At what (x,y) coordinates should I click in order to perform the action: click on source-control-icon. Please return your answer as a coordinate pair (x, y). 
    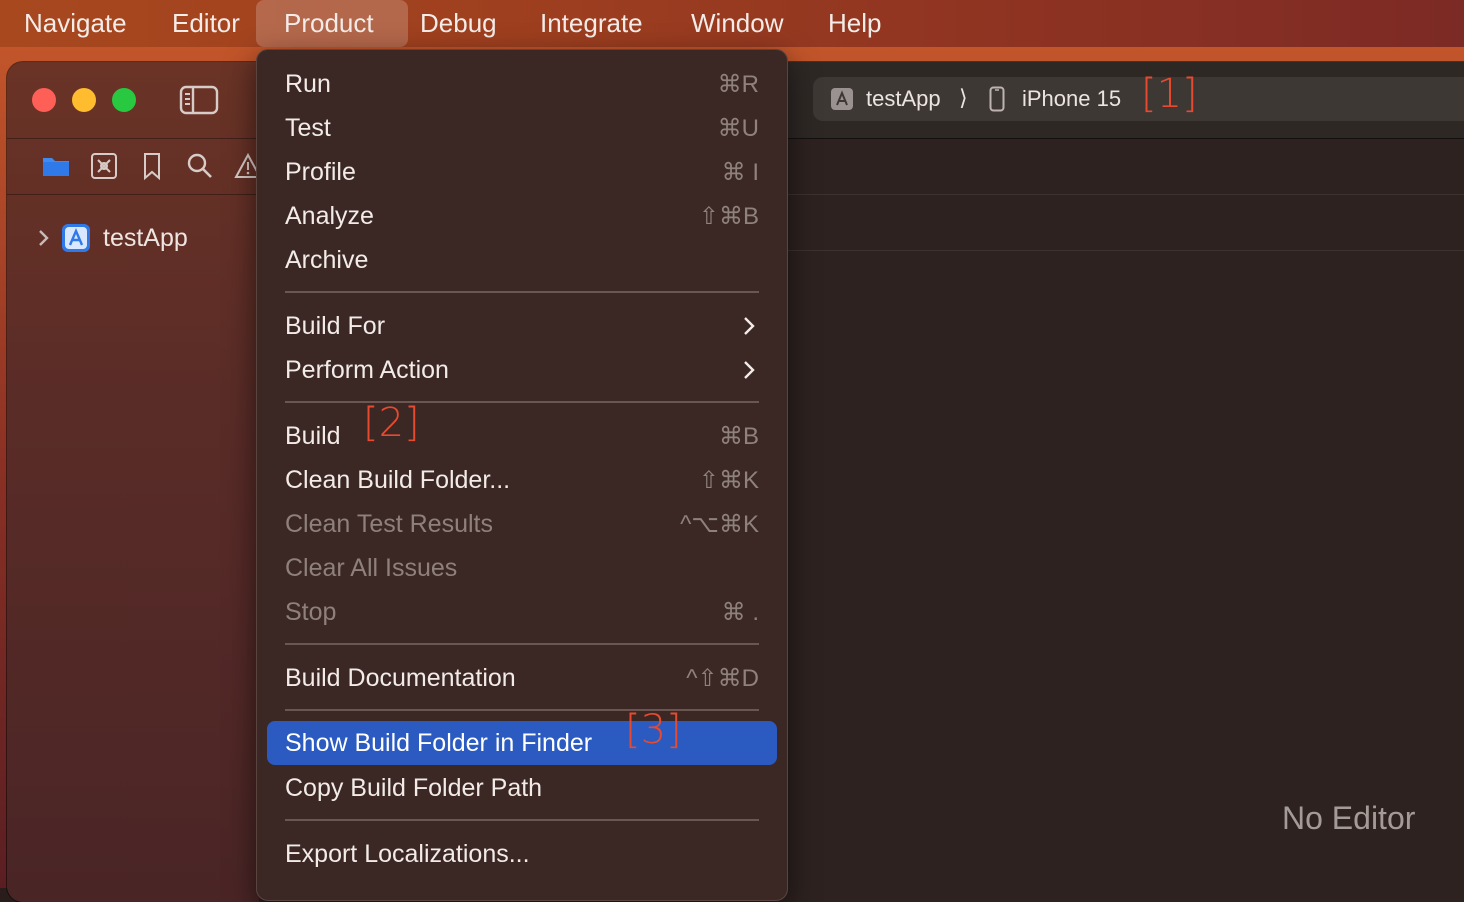
    Looking at the image, I should click on (104, 166).